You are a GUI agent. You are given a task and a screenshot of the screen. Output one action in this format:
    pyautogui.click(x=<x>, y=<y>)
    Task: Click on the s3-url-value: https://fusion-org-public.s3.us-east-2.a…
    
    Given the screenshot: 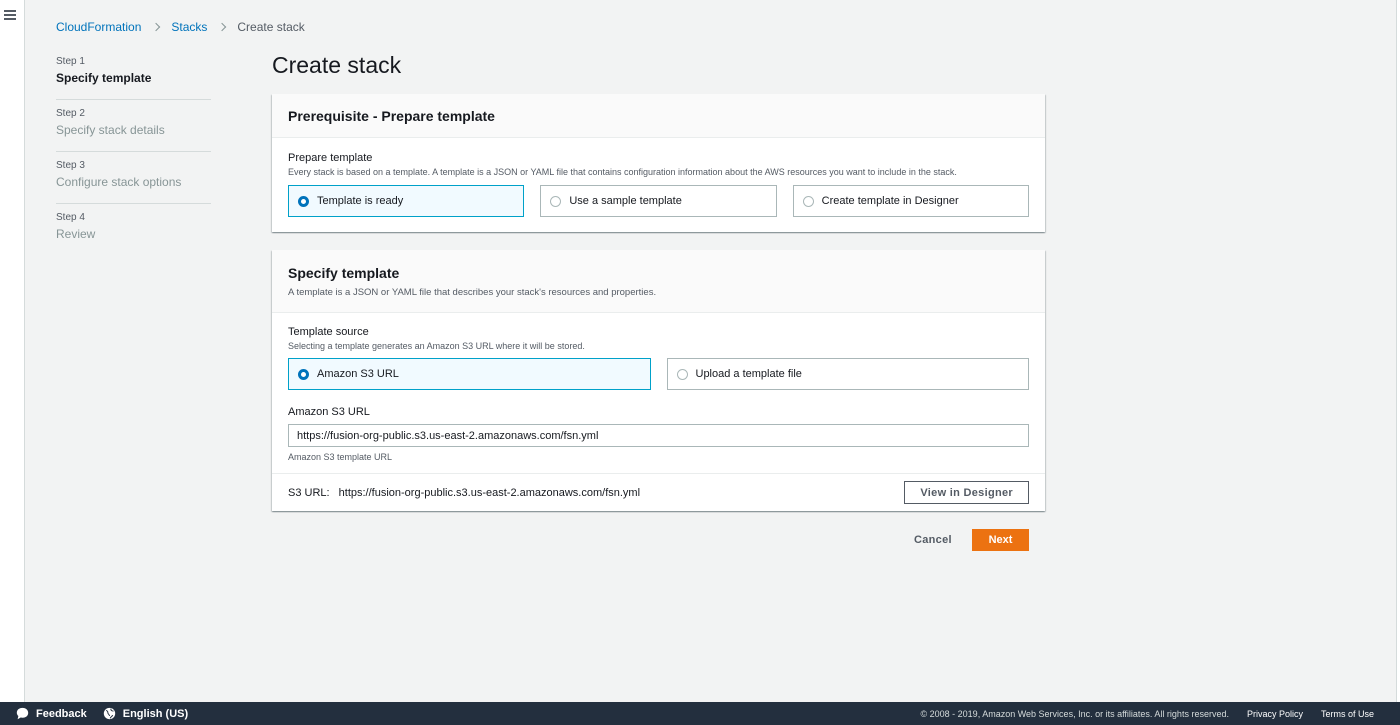 What is the action you would take?
    pyautogui.click(x=489, y=492)
    